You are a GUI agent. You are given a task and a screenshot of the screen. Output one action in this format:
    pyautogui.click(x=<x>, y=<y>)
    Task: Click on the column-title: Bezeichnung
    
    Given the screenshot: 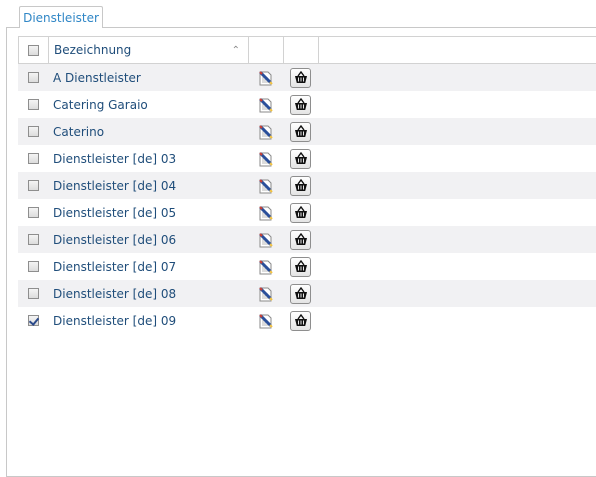 What is the action you would take?
    pyautogui.click(x=93, y=50)
    